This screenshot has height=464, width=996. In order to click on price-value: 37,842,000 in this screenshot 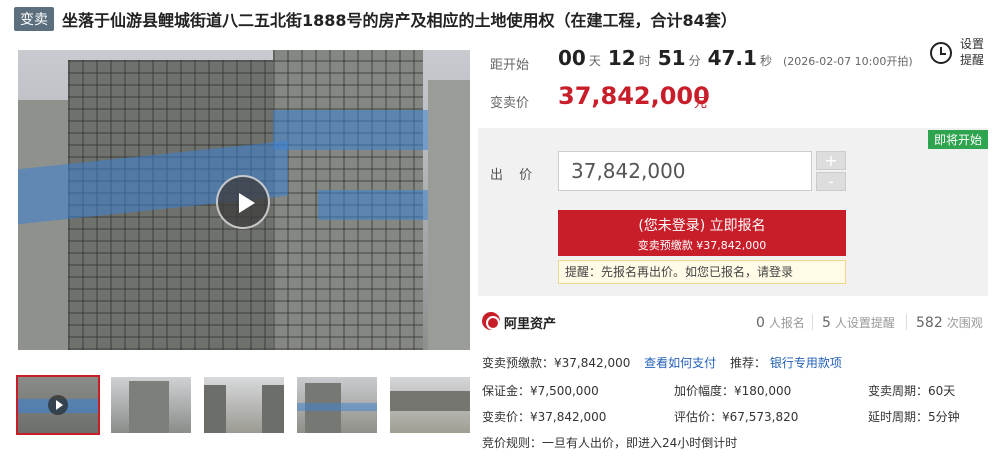, I will do `click(634, 96)`.